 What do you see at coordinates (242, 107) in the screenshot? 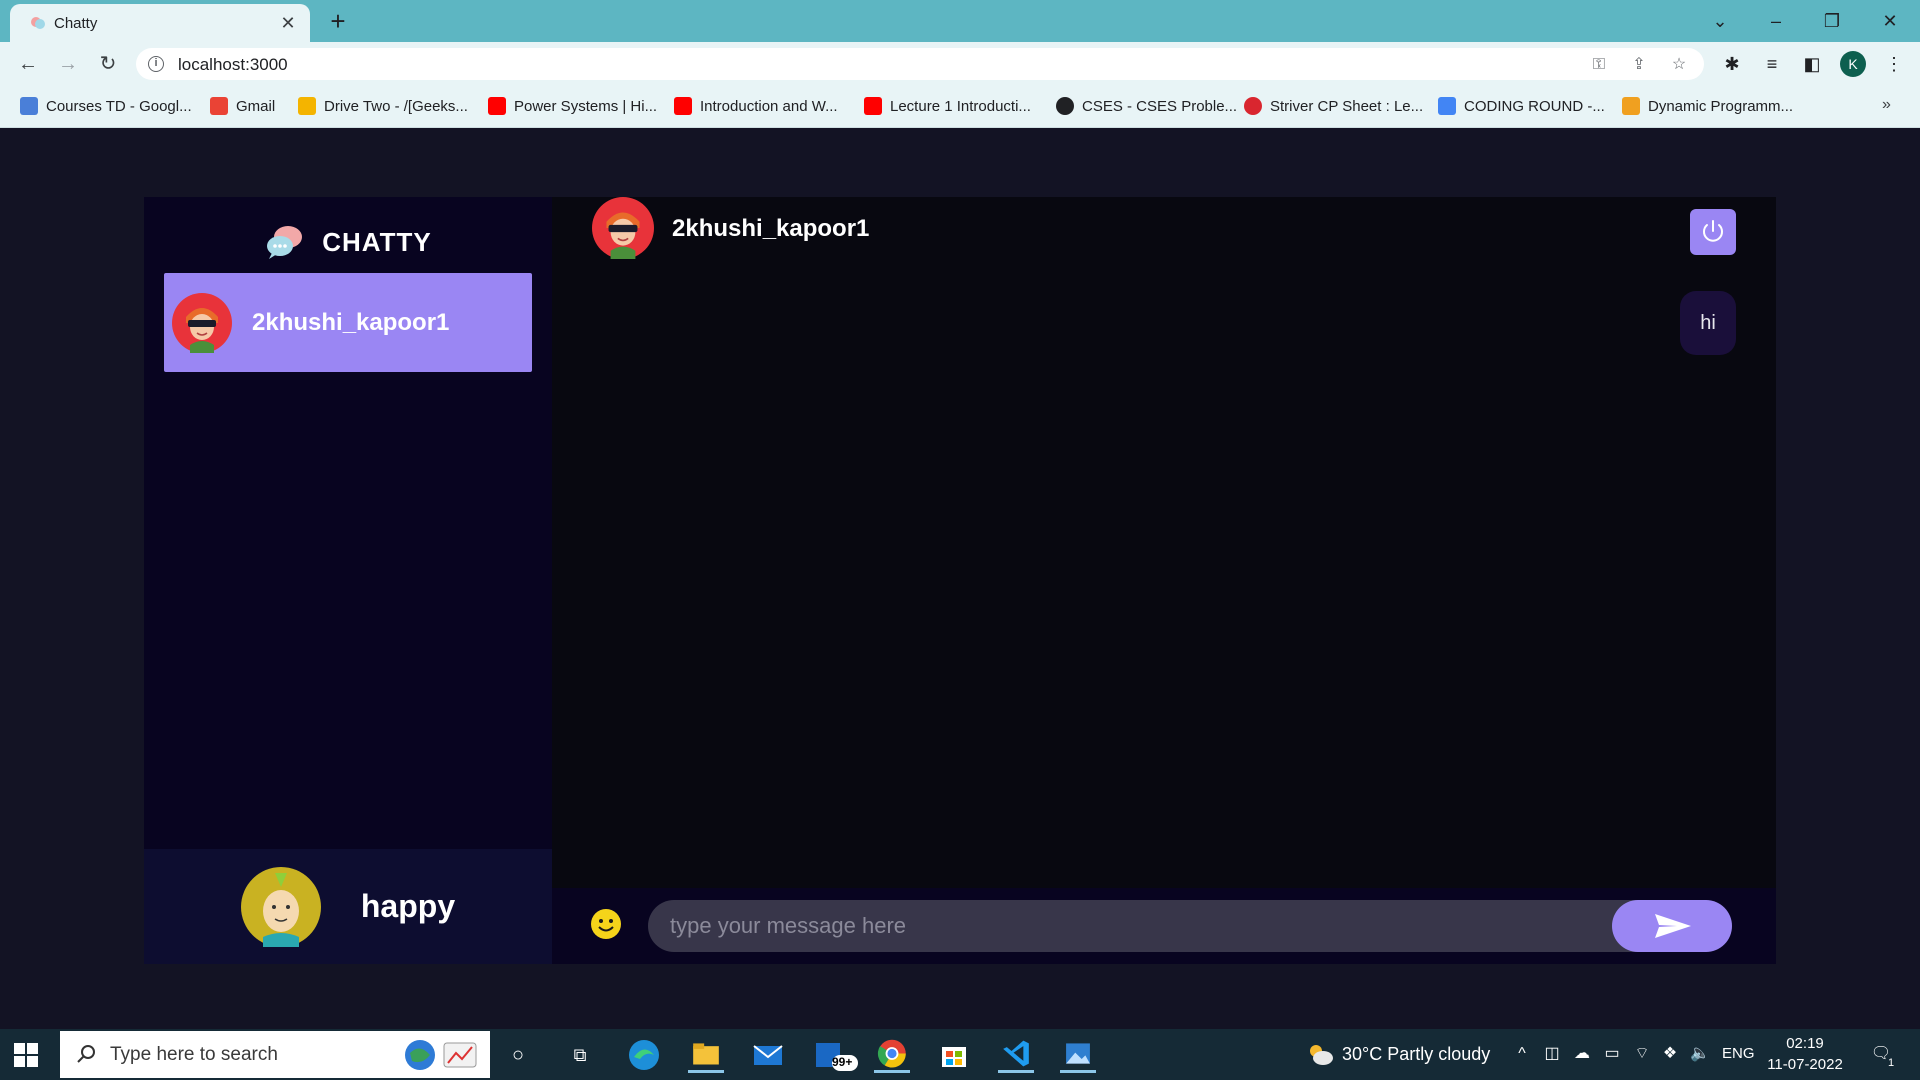
I see `bookmark-item: Gmail` at bounding box center [242, 107].